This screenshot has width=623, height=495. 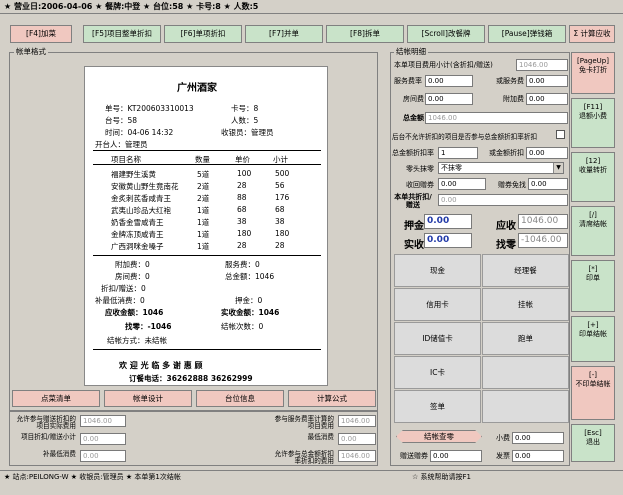 I want to click on receipt-item-price: 88, so click(x=242, y=197).